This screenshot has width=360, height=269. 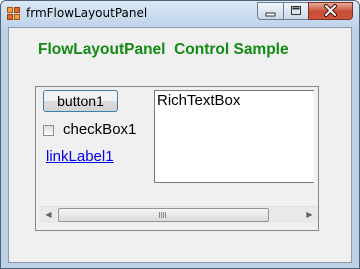 I want to click on maximize-icon, so click(x=296, y=10).